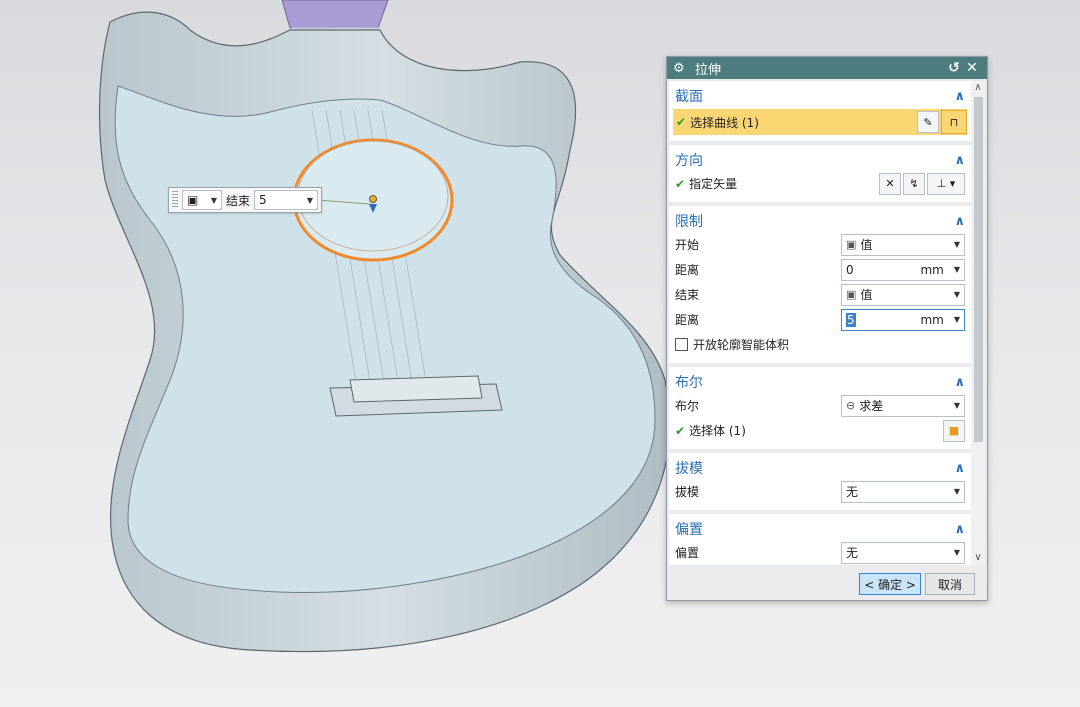 Image resolution: width=1080 pixels, height=707 pixels. Describe the element at coordinates (717, 431) in the screenshot. I see `select-body-label: 选择体 (1)` at that location.